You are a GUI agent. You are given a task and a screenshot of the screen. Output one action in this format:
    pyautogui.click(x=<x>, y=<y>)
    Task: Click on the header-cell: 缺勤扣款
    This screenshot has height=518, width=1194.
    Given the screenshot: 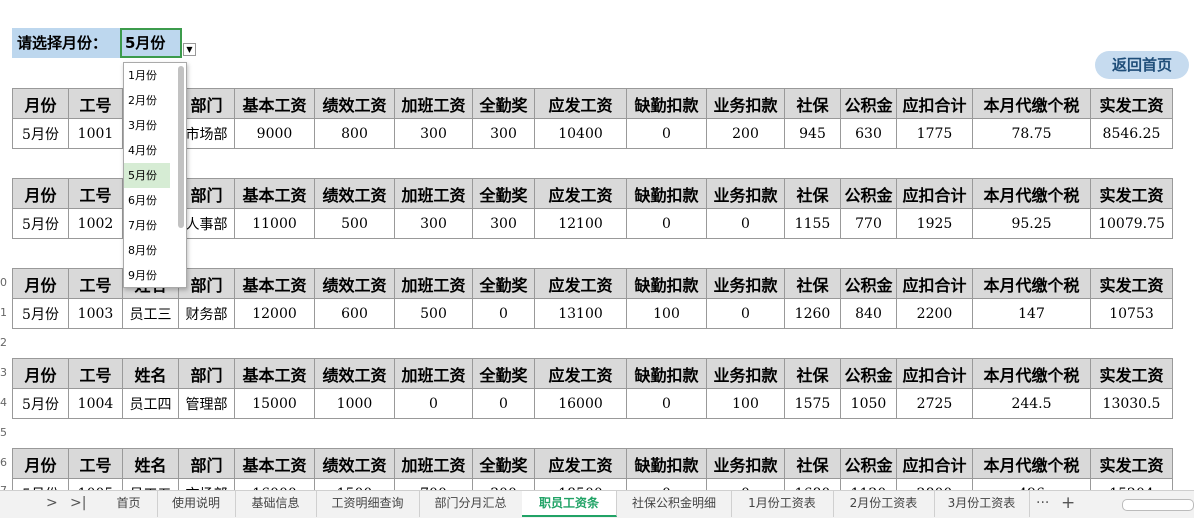 What is the action you would take?
    pyautogui.click(x=666, y=193)
    